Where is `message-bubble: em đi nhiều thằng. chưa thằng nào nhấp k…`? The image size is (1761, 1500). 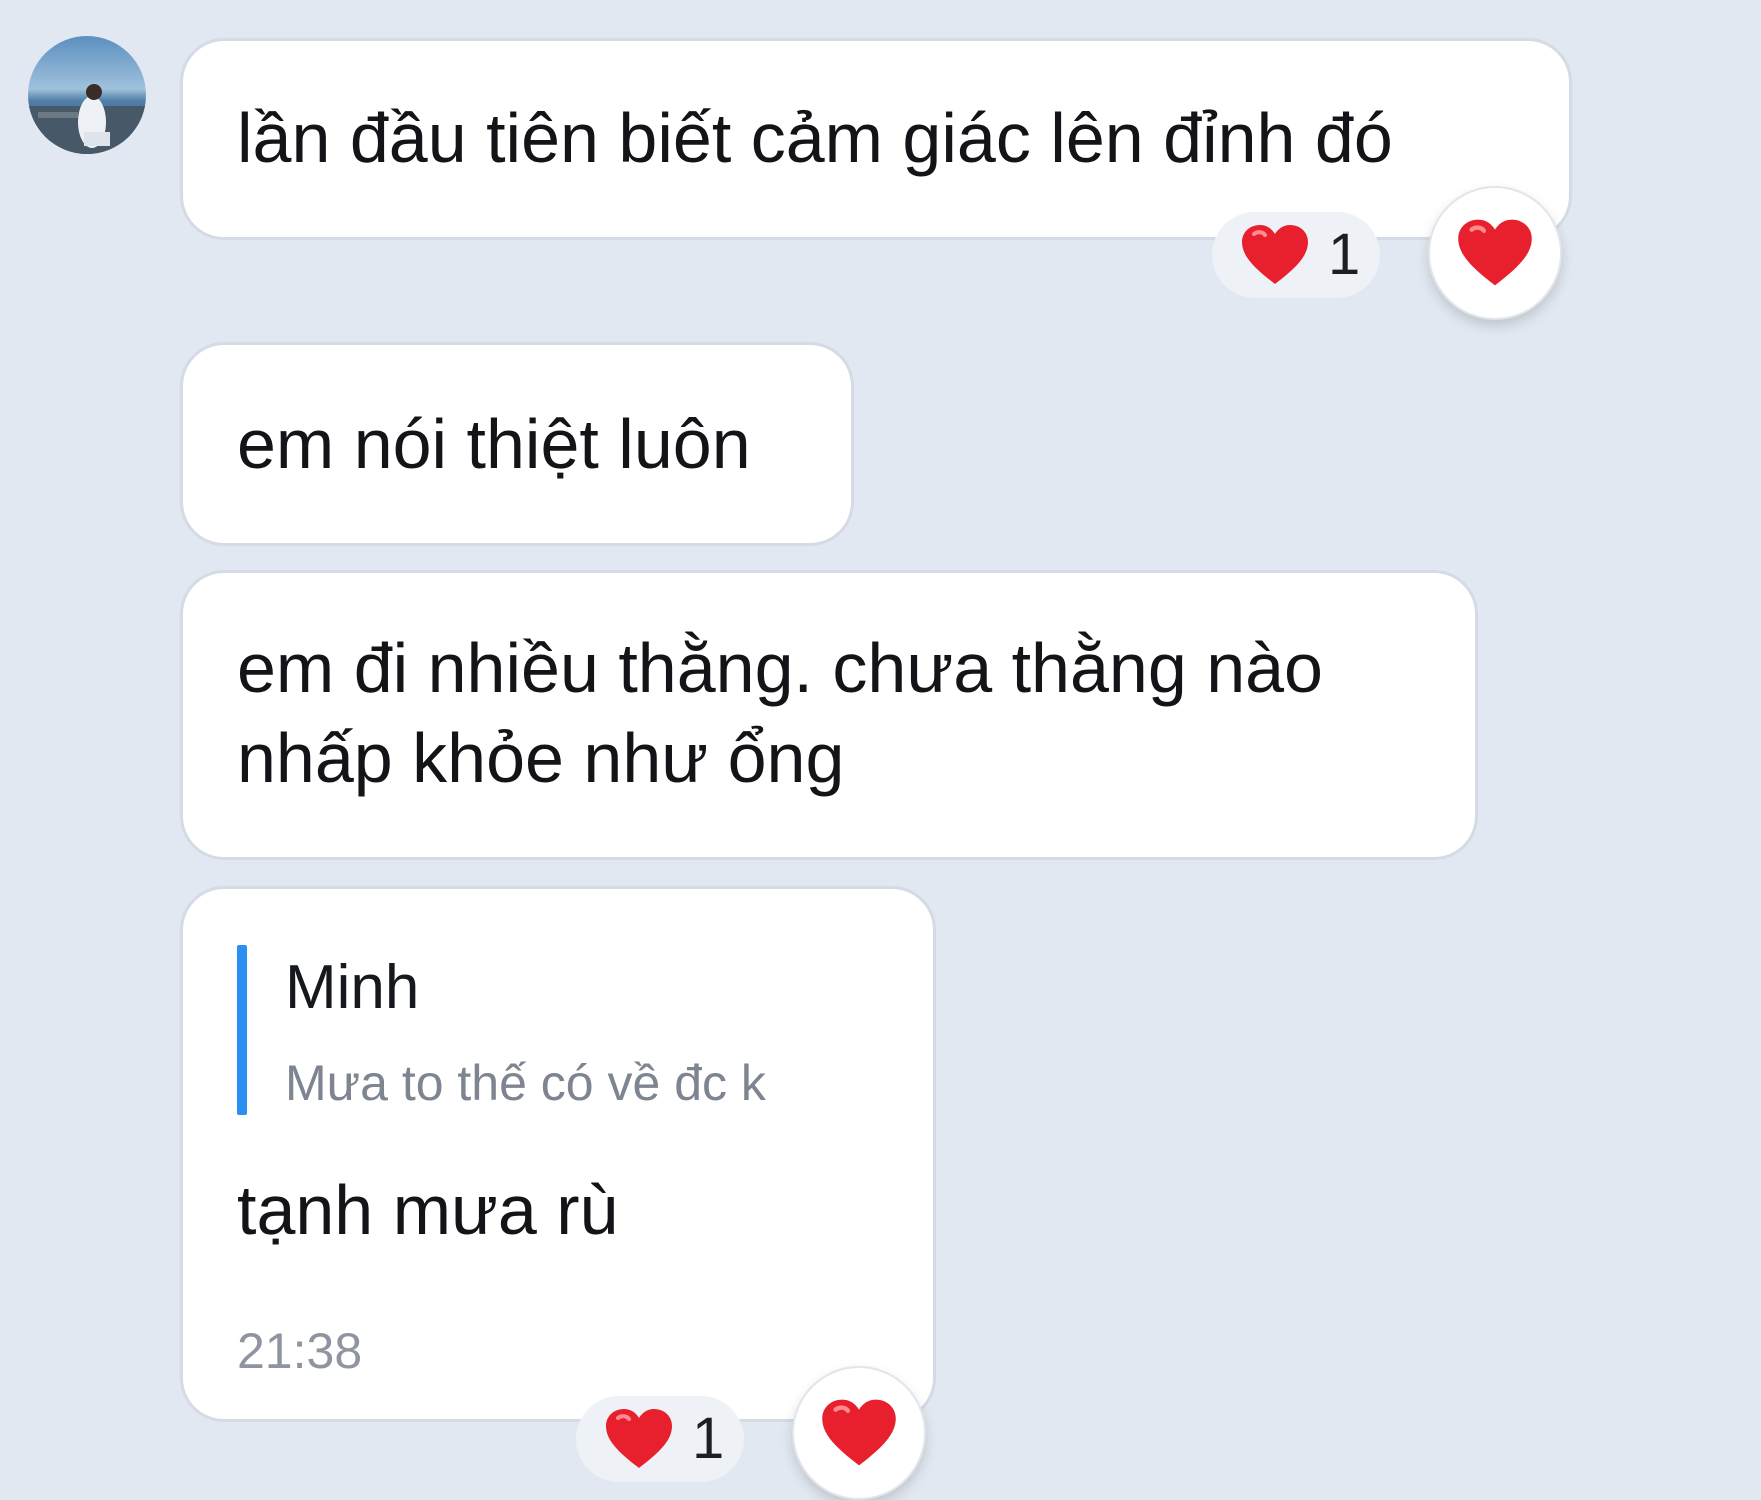
message-bubble: em đi nhiều thằng. chưa thằng nào nhấp k… is located at coordinates (829, 715).